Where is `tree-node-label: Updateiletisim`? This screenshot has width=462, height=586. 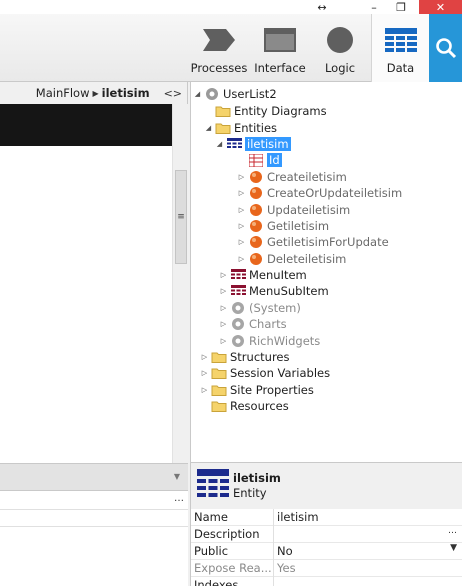
tree-node-label: Updateiletisim is located at coordinates (309, 210).